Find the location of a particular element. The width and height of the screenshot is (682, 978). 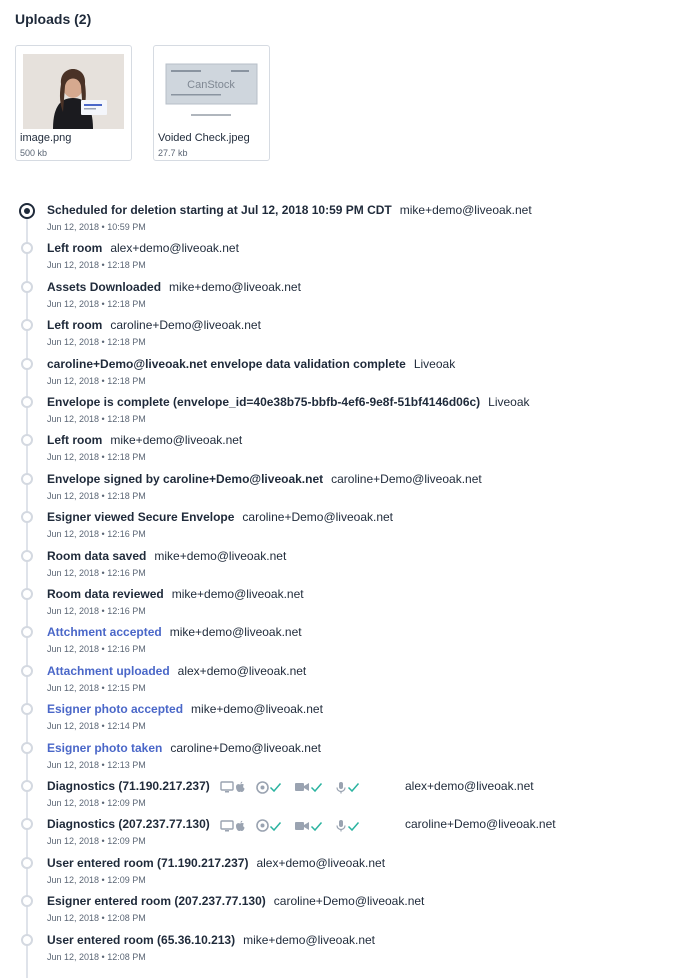

event-title: Esigner viewed Secure Envelope is located at coordinates (141, 517).